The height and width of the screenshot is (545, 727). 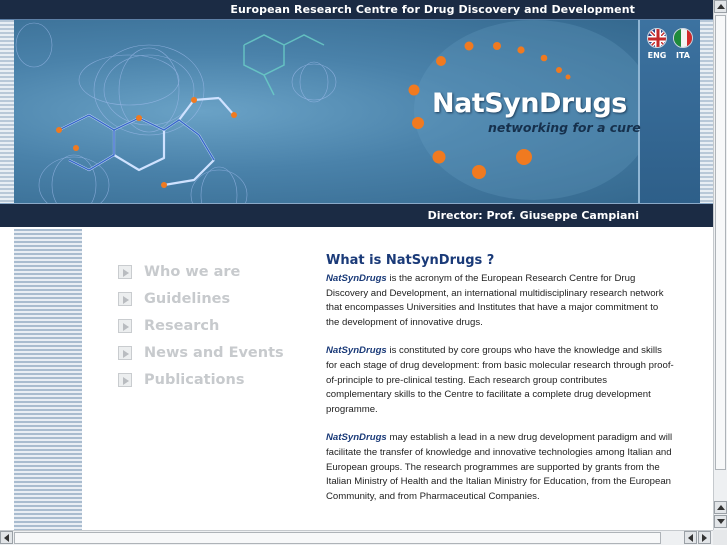 What do you see at coordinates (706, 111) in the screenshot?
I see `hero-right-stripes` at bounding box center [706, 111].